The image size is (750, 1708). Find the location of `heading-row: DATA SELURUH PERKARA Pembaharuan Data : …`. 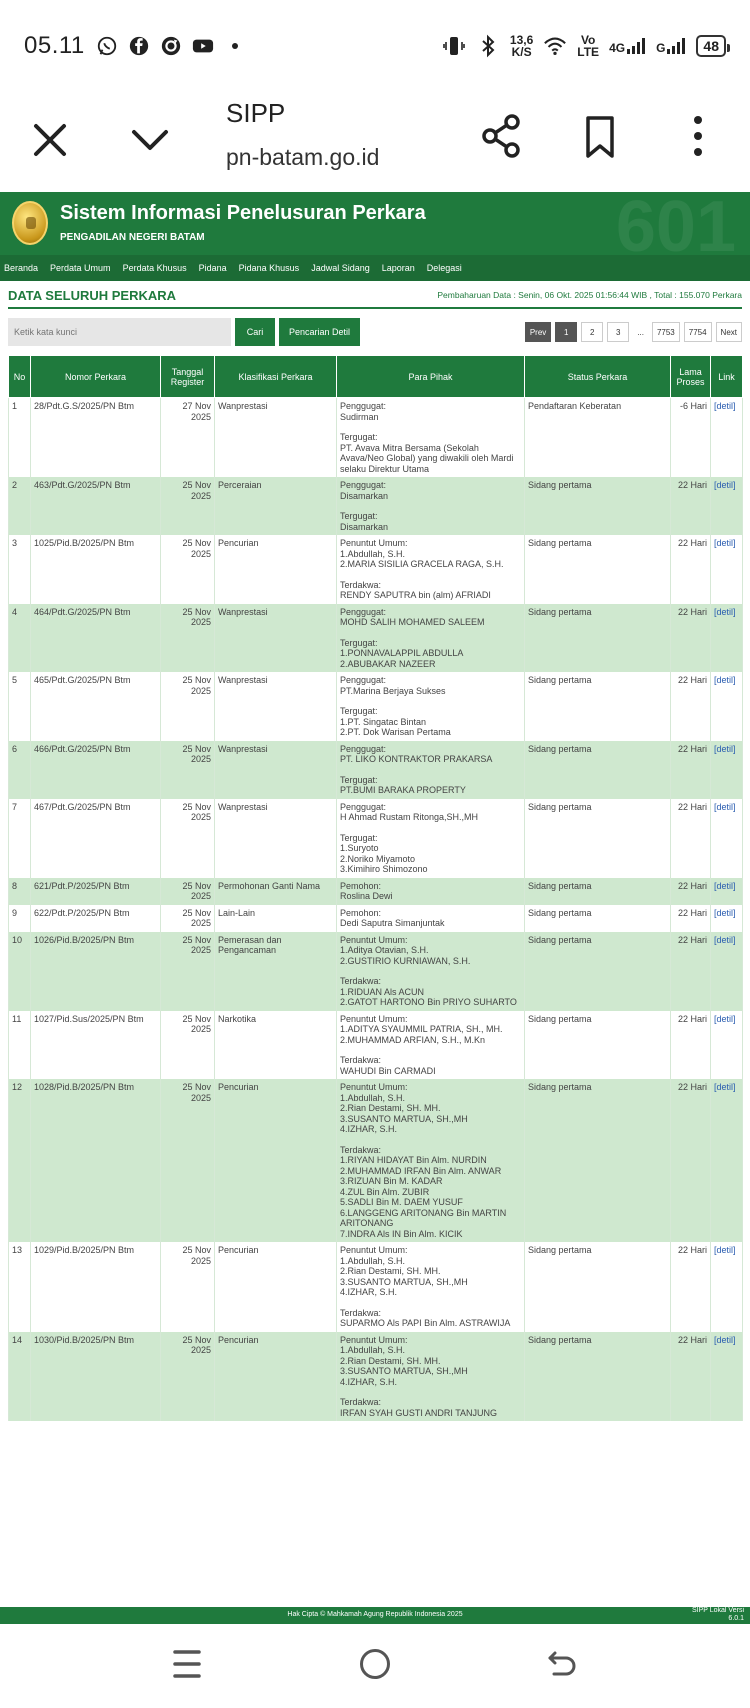

heading-row: DATA SELURUH PERKARA Pembaharuan Data : … is located at coordinates (375, 296).